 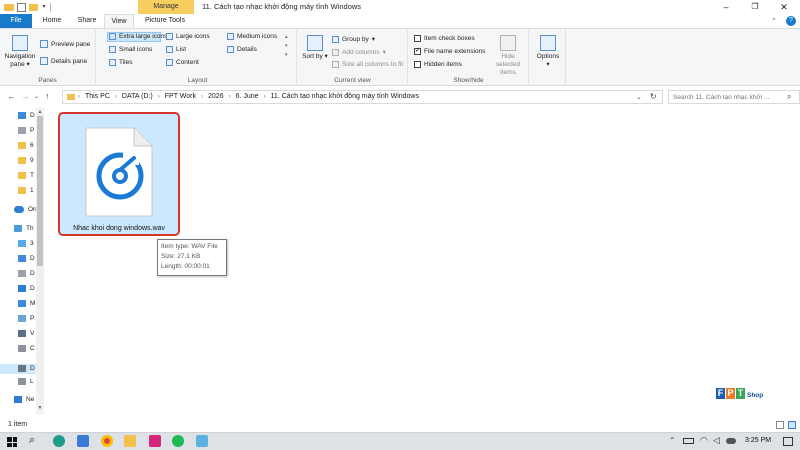 What do you see at coordinates (40, 408) in the screenshot?
I see `scroll-down-icon: ▼` at bounding box center [40, 408].